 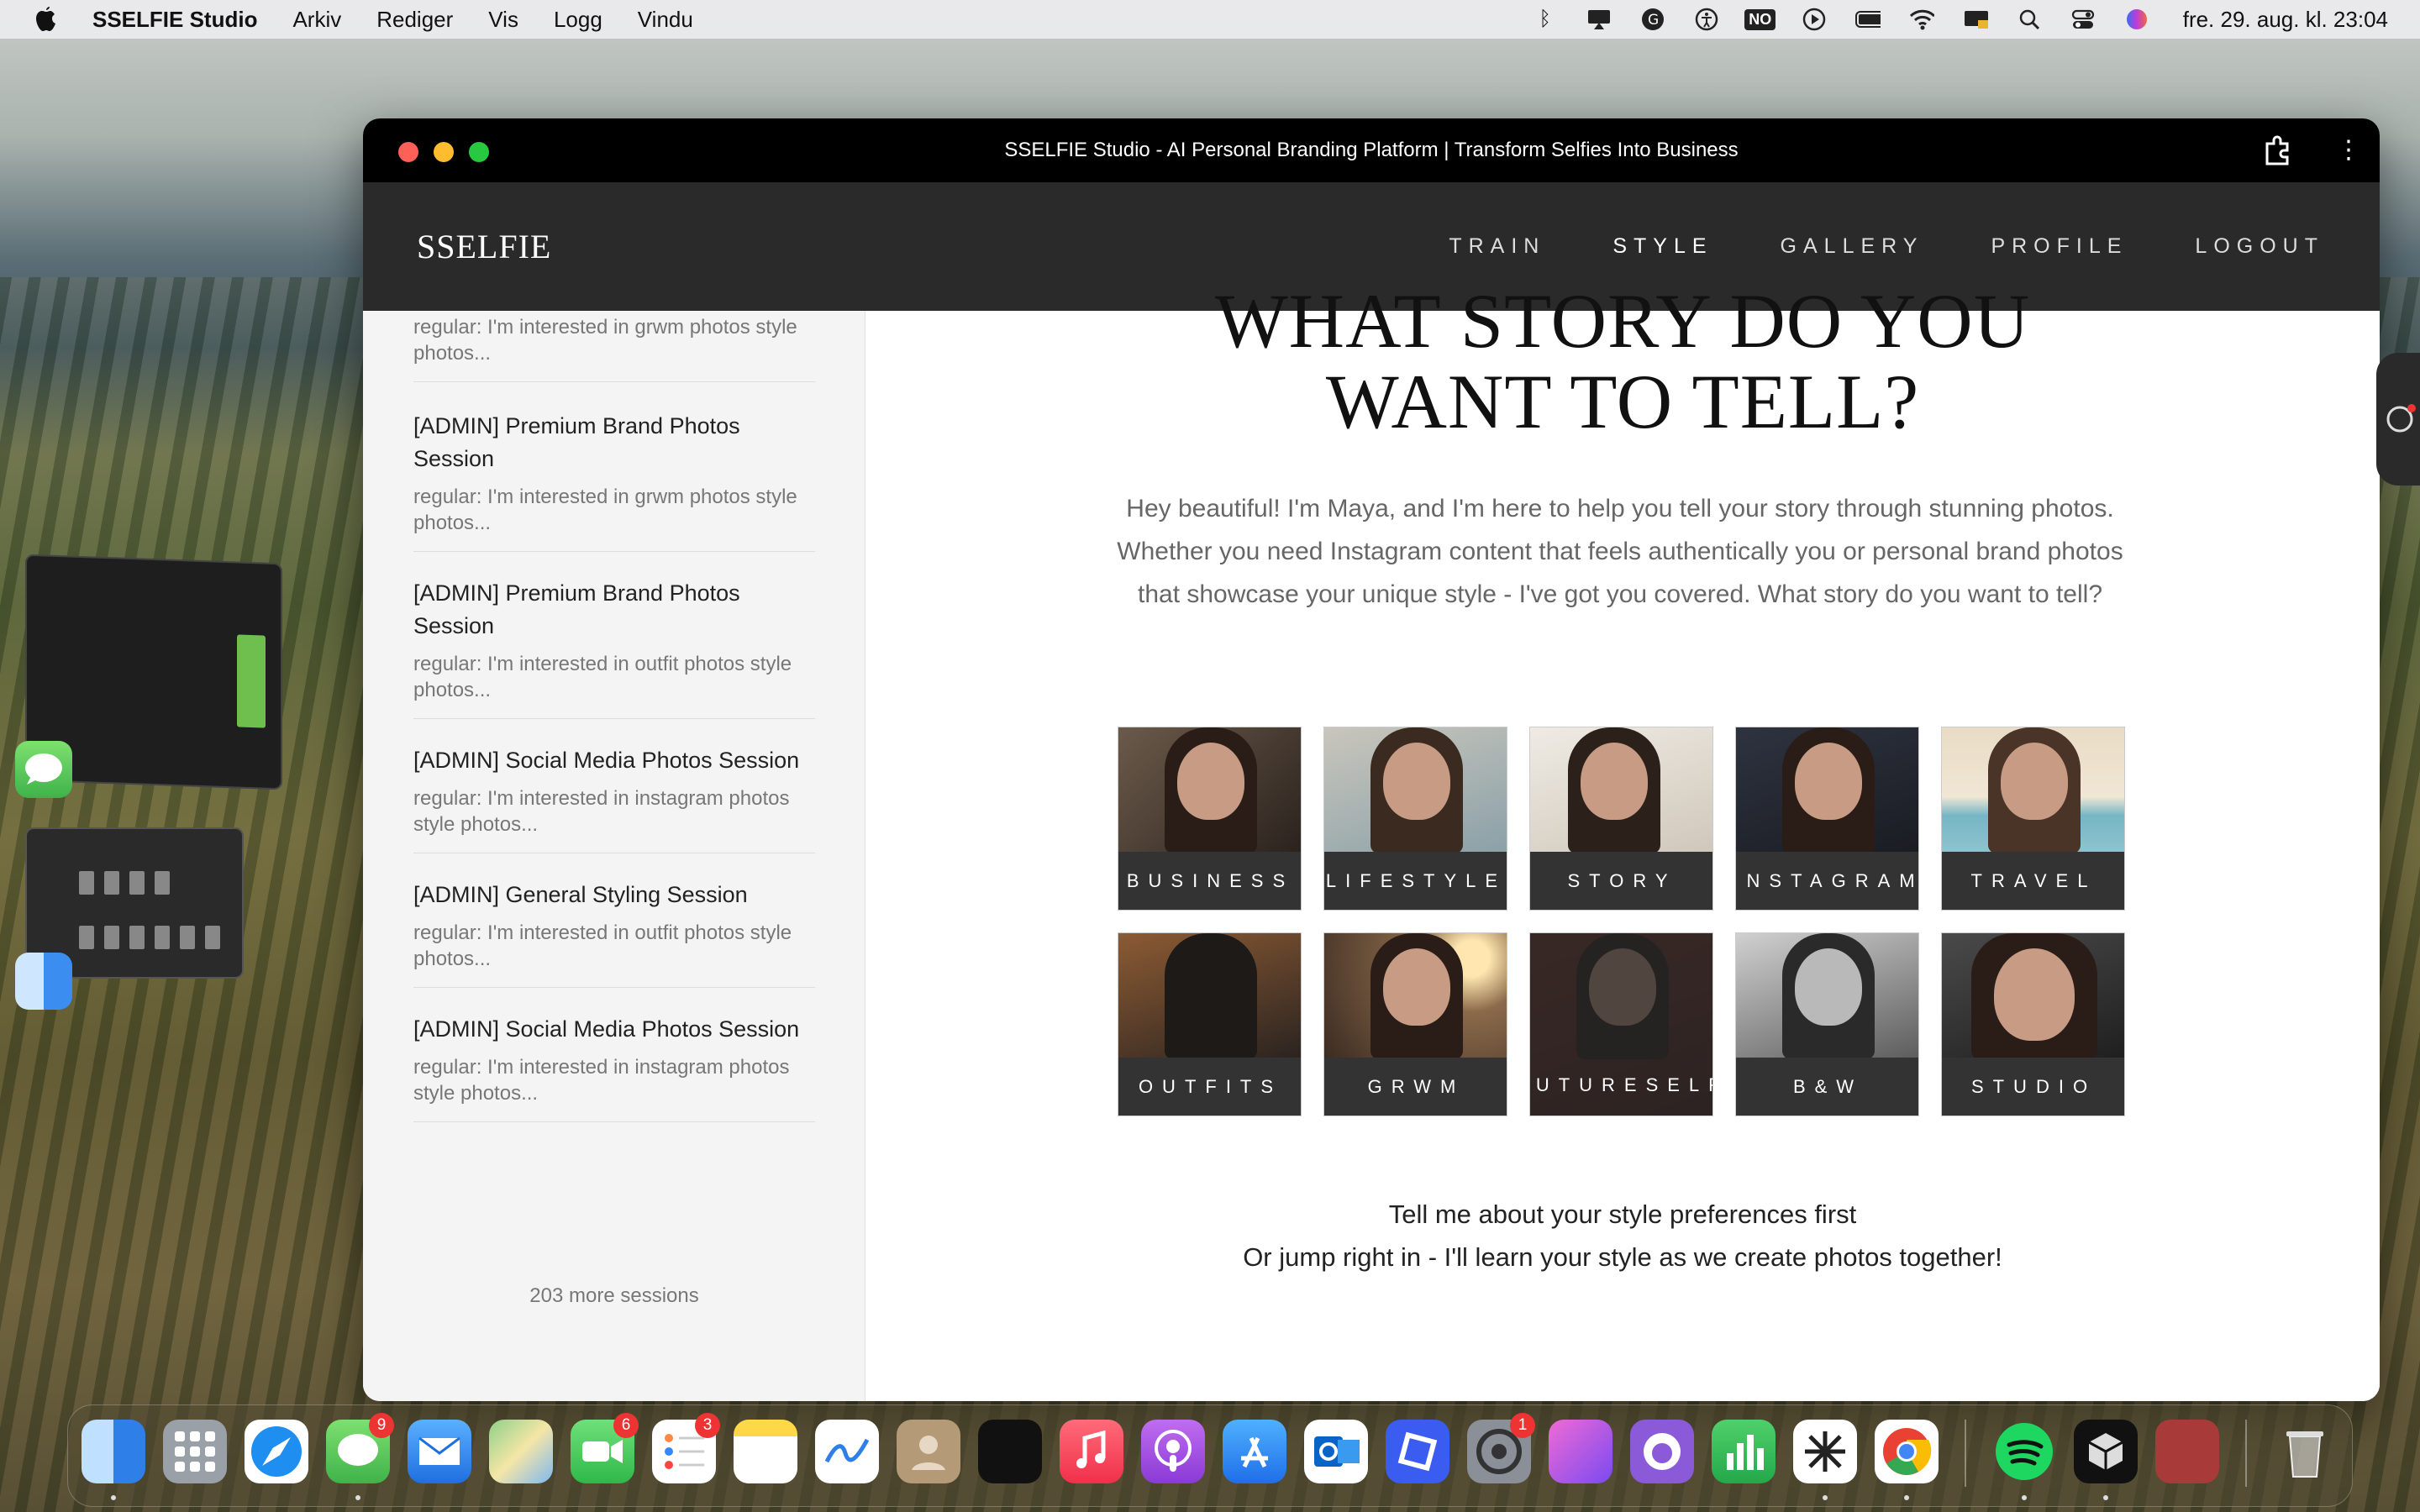 What do you see at coordinates (2277, 150) in the screenshot?
I see `extensions-icon` at bounding box center [2277, 150].